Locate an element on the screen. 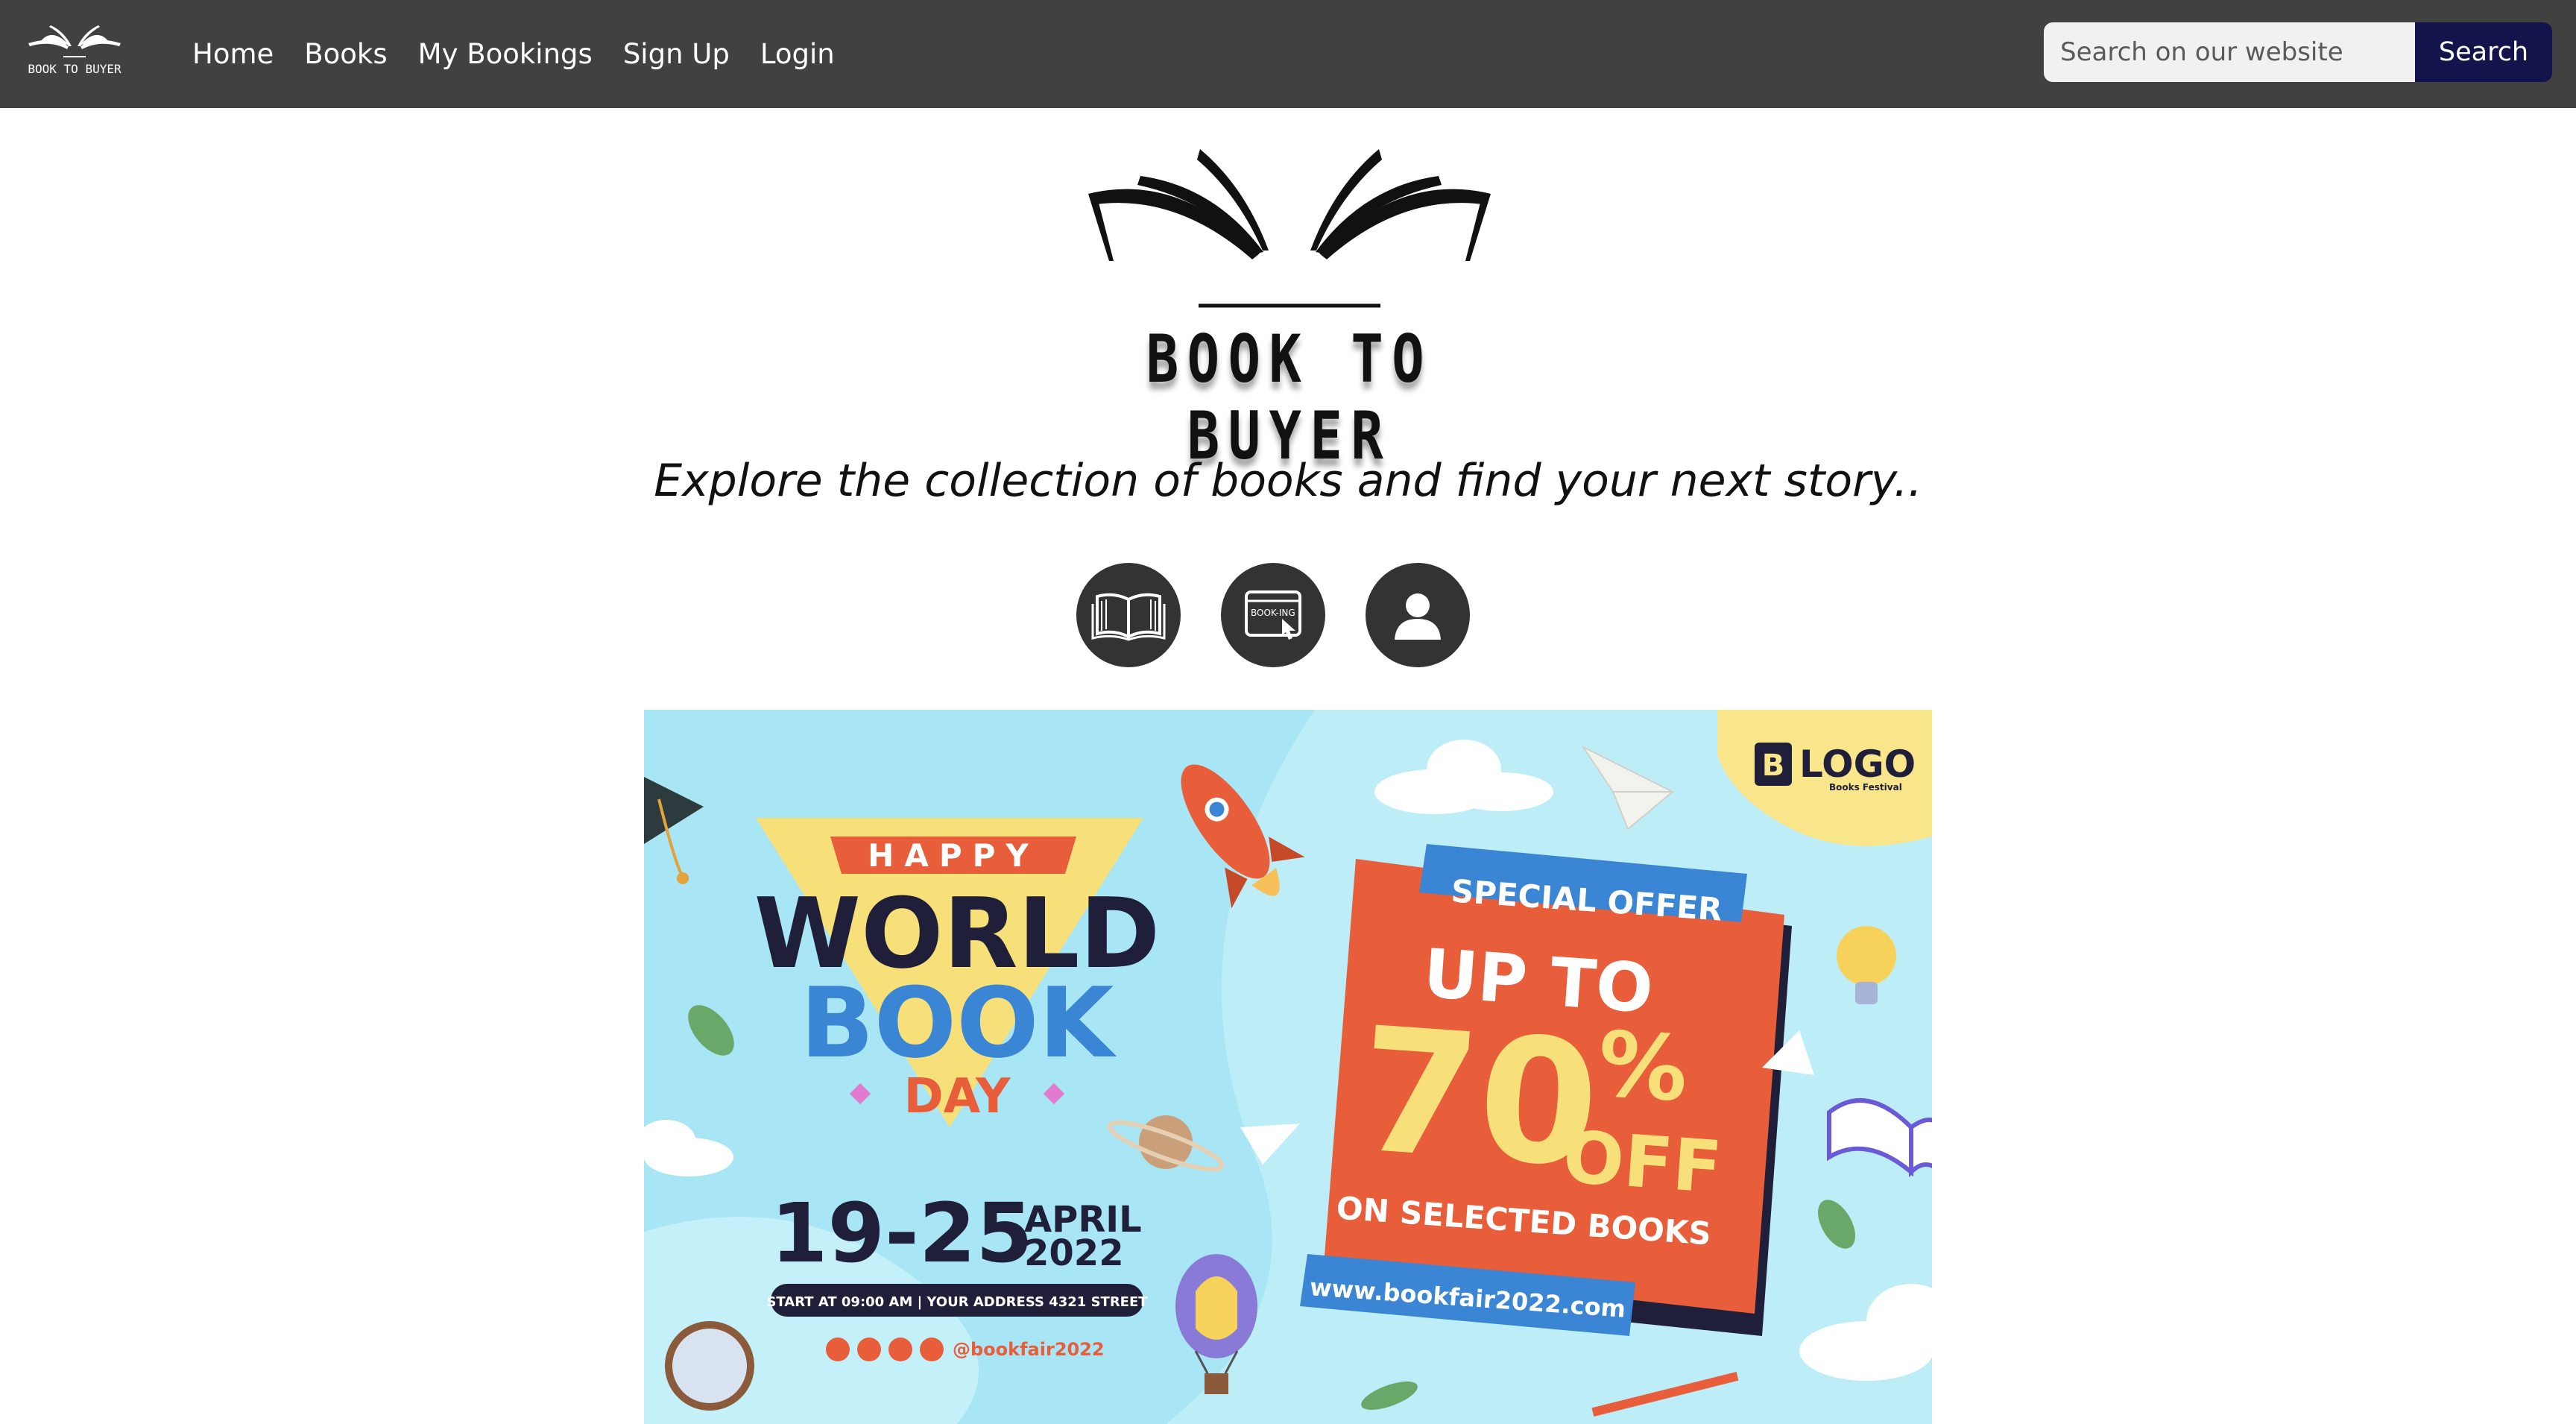  user-icon is located at coordinates (1418, 616).